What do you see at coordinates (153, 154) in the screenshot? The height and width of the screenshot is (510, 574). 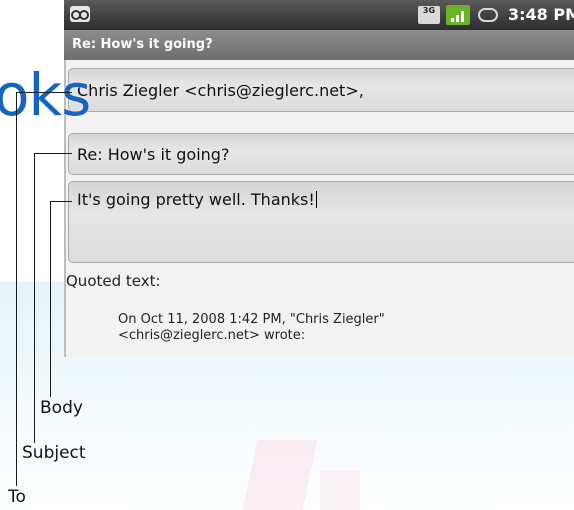 I see `subject-value: Re: How's it going?` at bounding box center [153, 154].